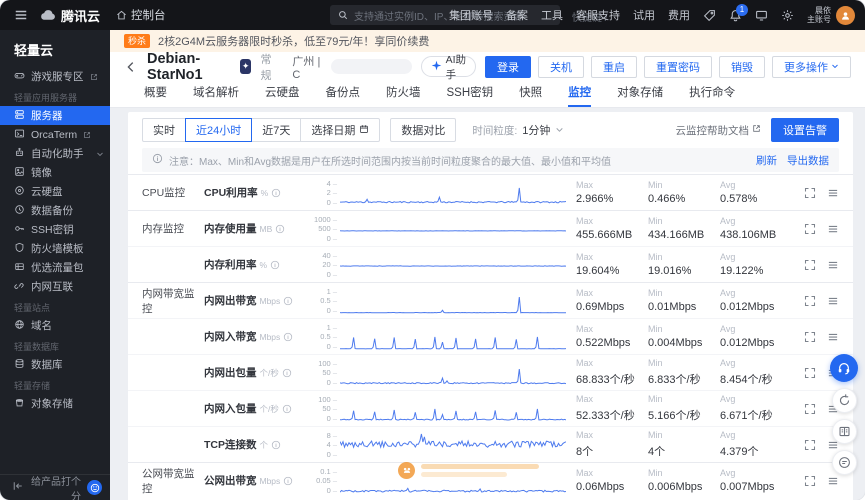  What do you see at coordinates (530, 95) in the screenshot?
I see `tab-快照: 快照` at bounding box center [530, 95].